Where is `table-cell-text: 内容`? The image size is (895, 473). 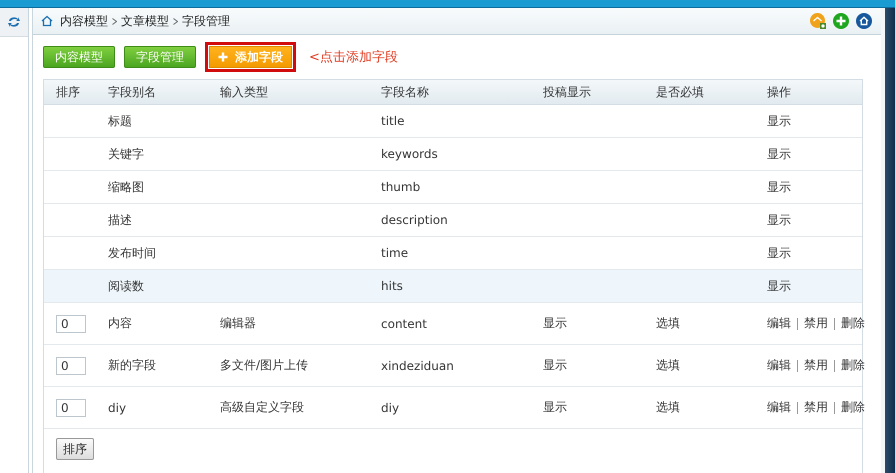
table-cell-text: 内容 is located at coordinates (120, 323).